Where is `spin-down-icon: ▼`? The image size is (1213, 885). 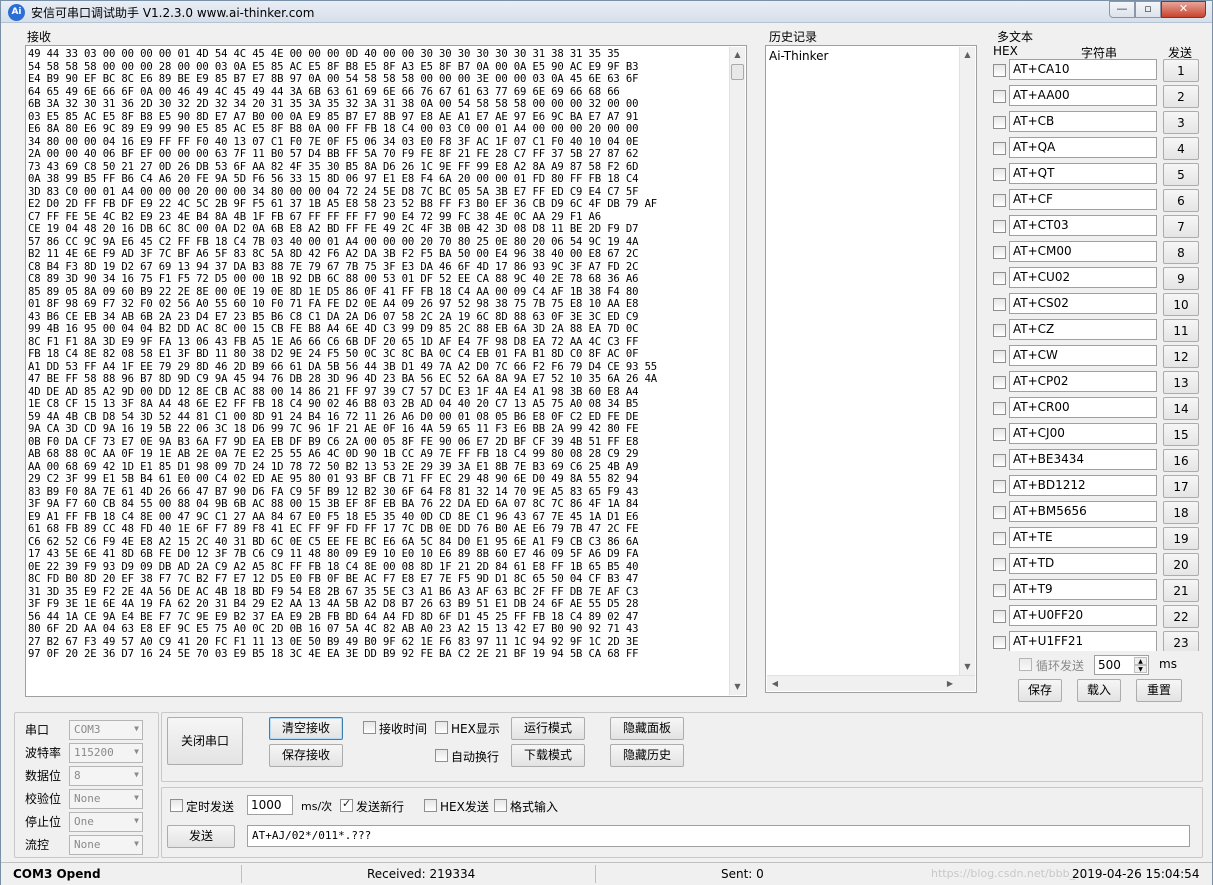
spin-down-icon: ▼ is located at coordinates (1140, 669).